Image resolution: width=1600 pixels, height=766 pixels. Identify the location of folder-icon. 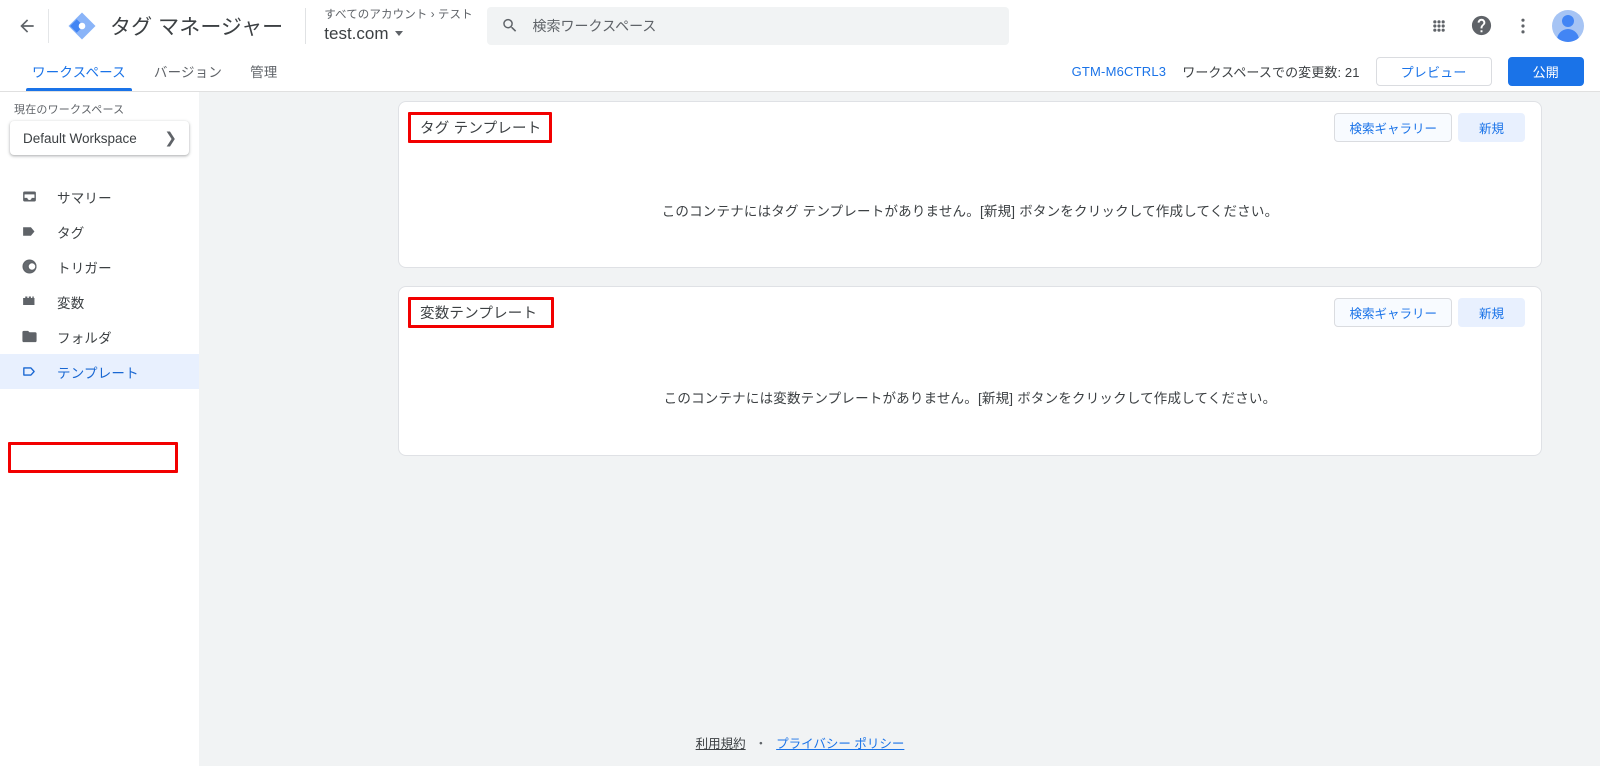
(29, 336).